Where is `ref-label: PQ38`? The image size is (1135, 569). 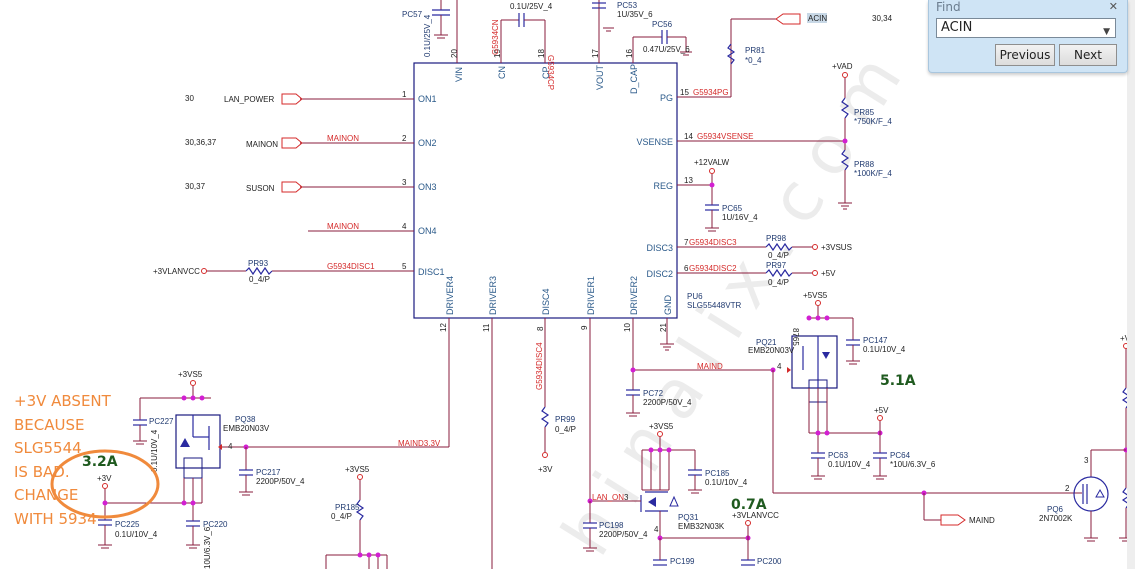
ref-label: PQ38 is located at coordinates (245, 419).